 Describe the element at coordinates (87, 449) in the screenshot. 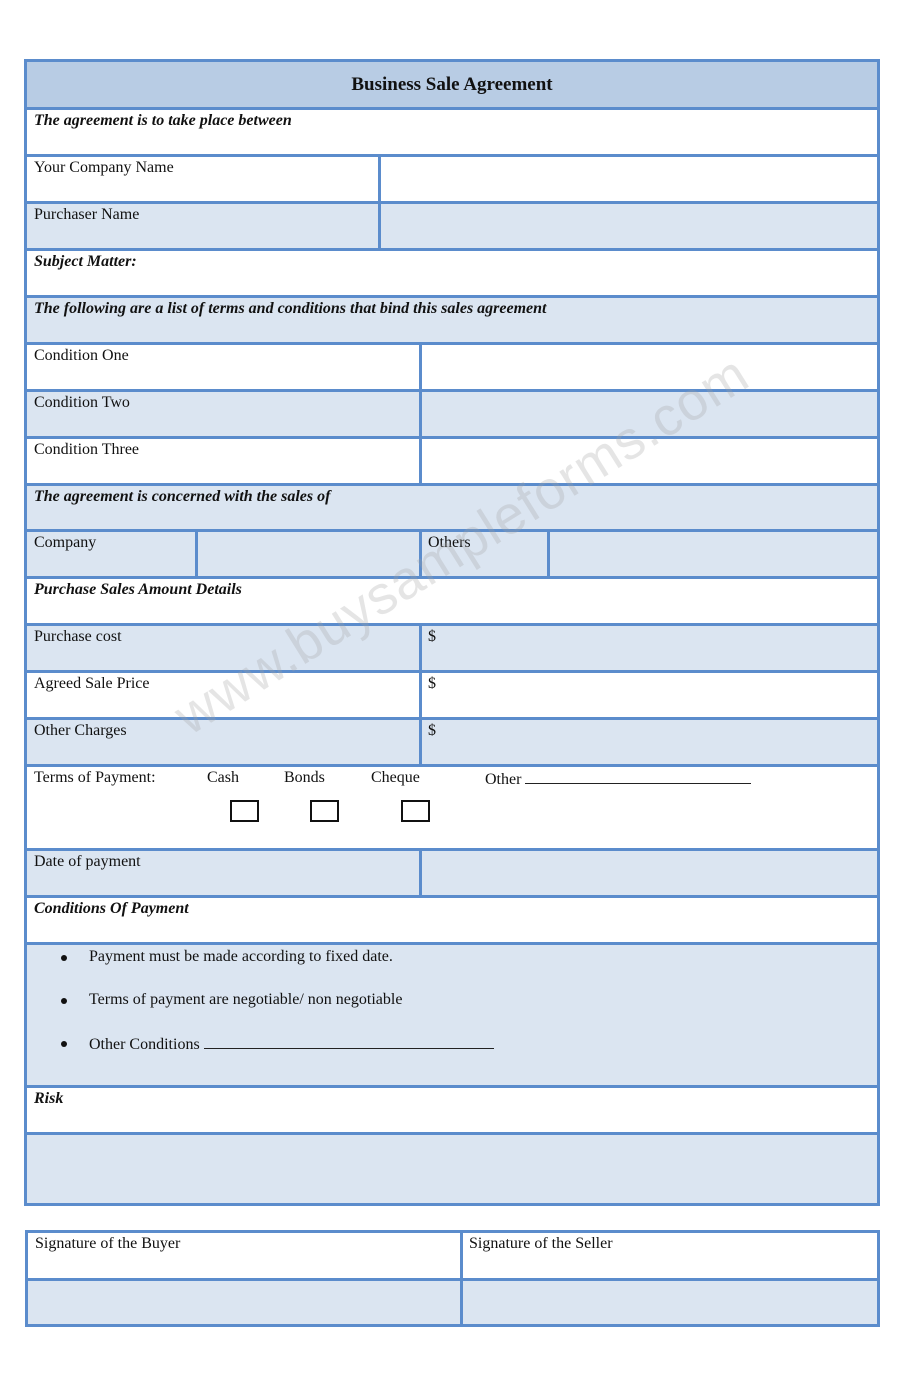

I see `condition-label: Condition Three` at that location.